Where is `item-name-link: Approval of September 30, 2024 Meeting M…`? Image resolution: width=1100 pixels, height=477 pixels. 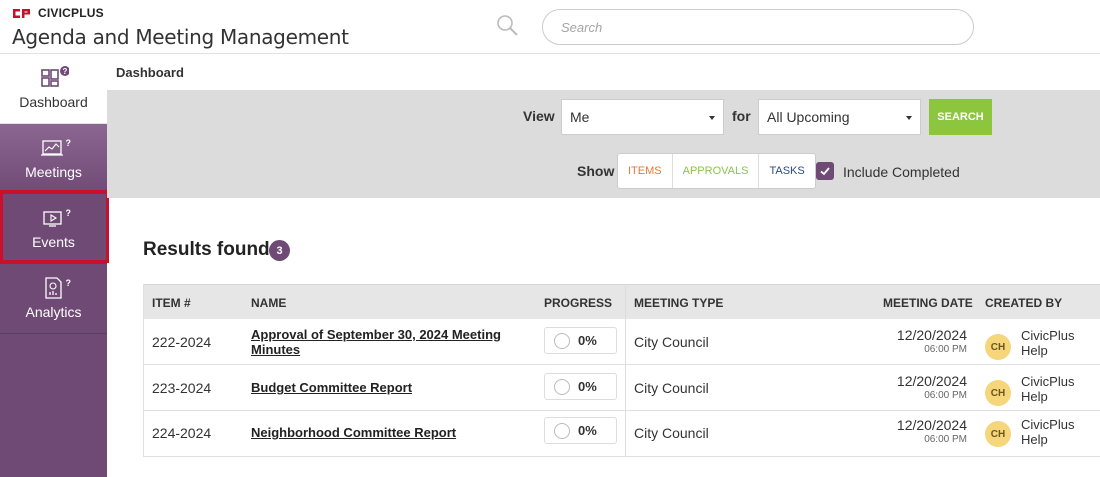 item-name-link: Approval of September 30, 2024 Meeting M… is located at coordinates (381, 342).